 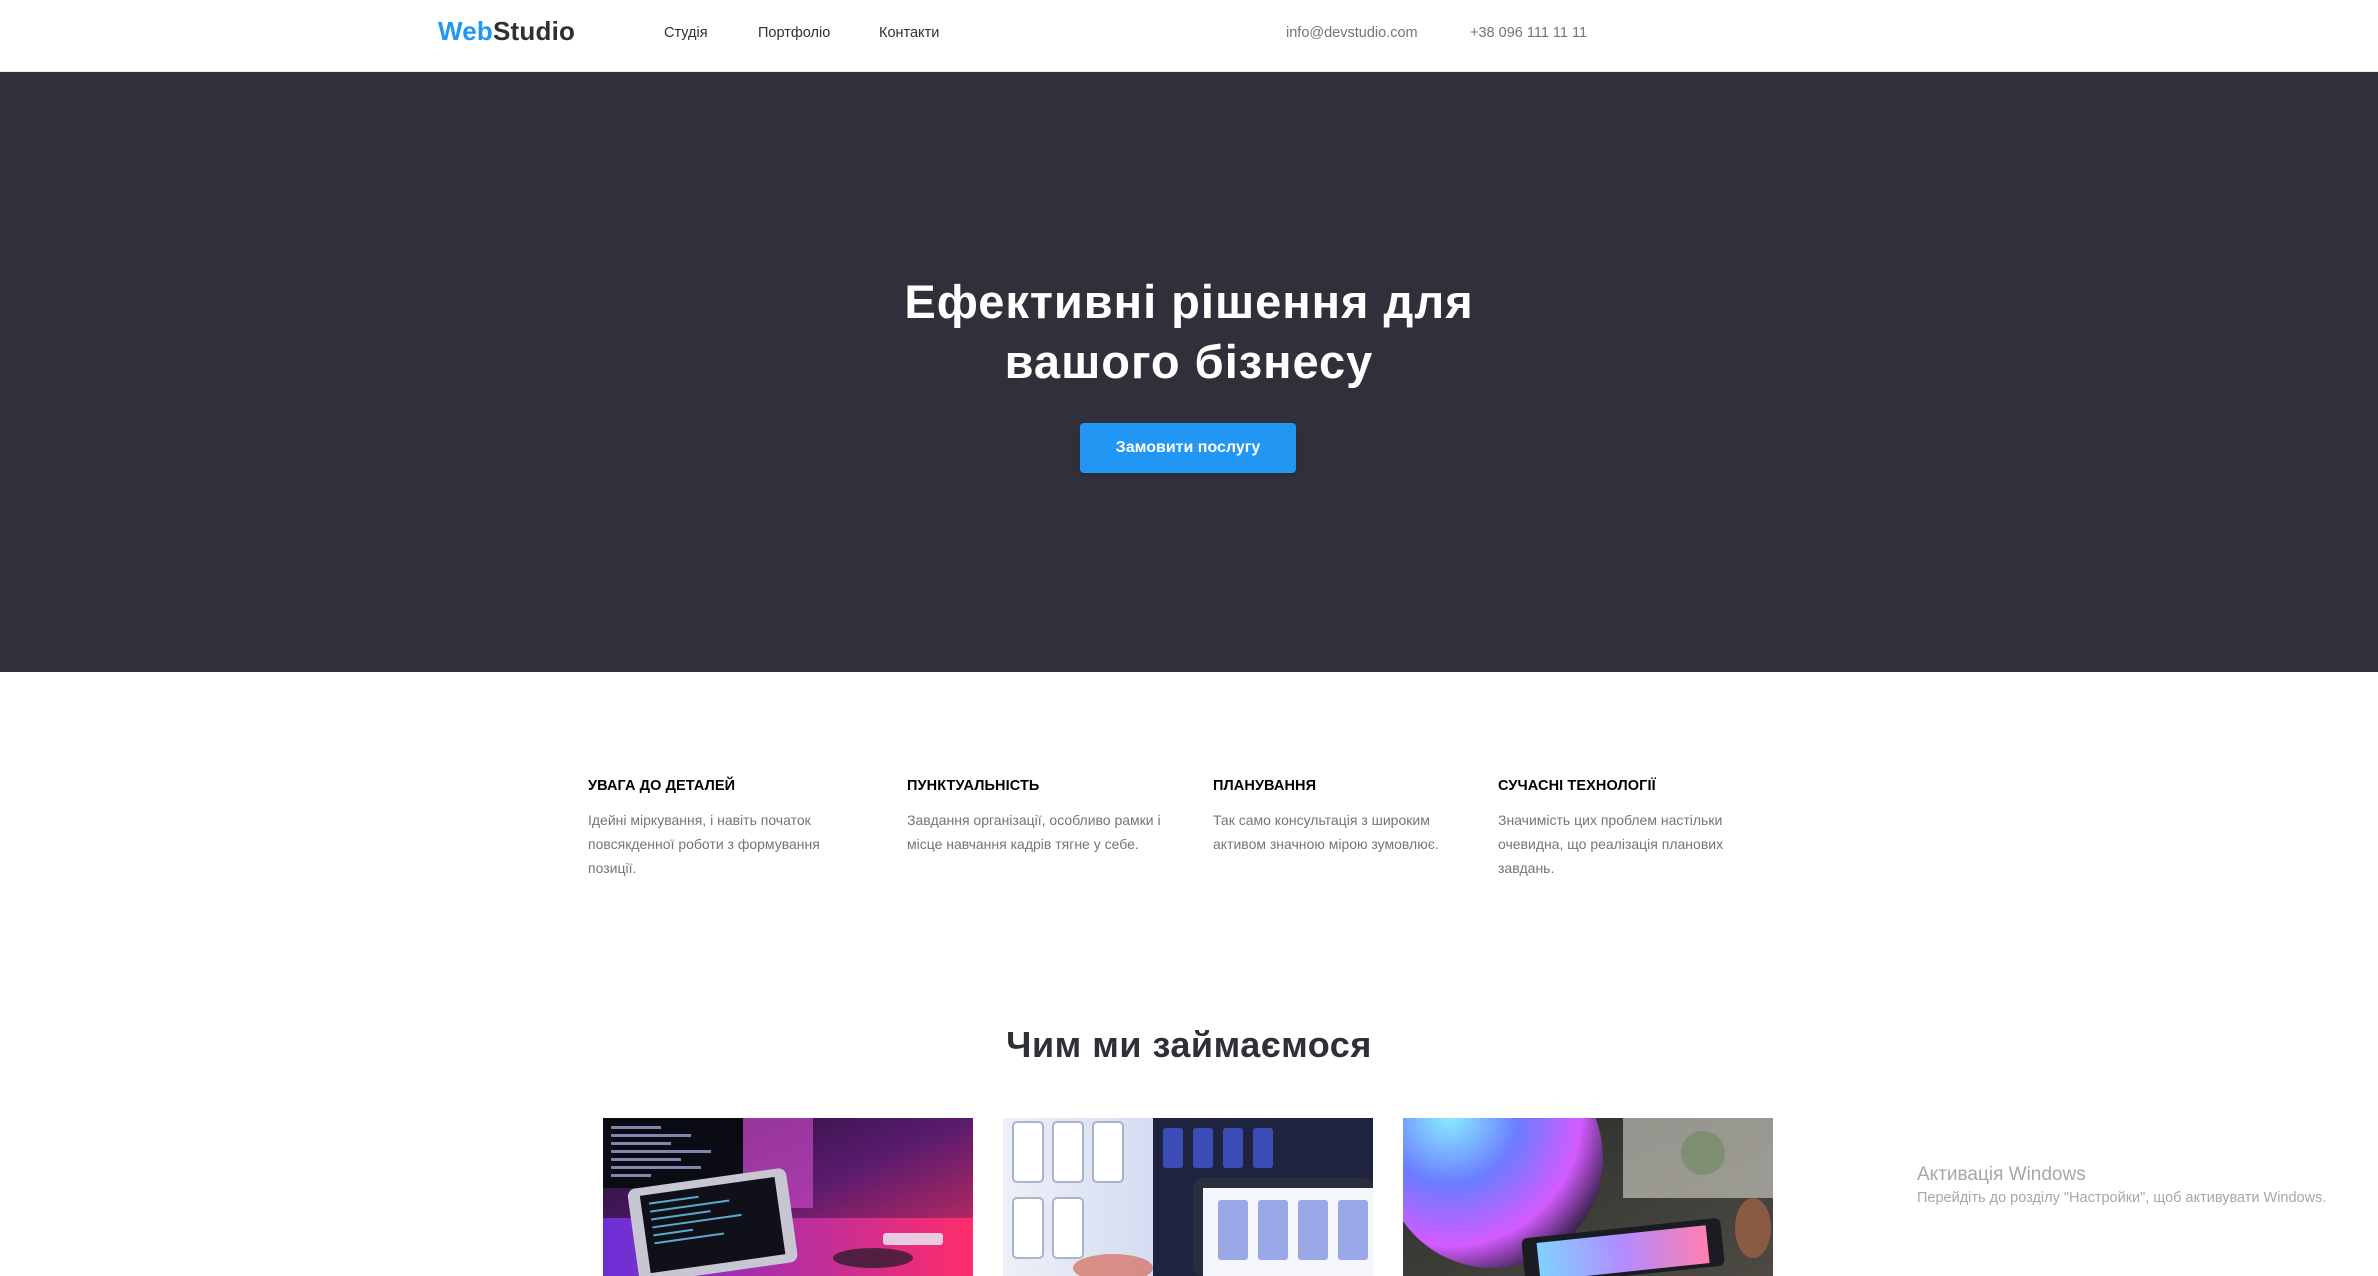 What do you see at coordinates (2001, 1174) in the screenshot?
I see `windows-activation-title: Активація Windows` at bounding box center [2001, 1174].